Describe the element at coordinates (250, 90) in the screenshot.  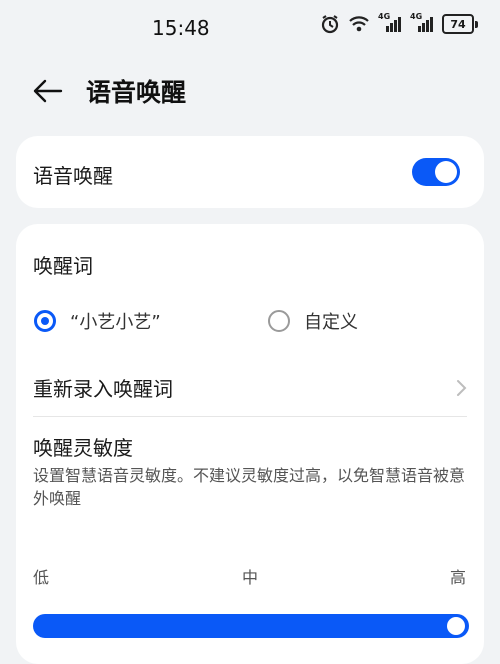
I see `page-header: 语音唤醒` at that location.